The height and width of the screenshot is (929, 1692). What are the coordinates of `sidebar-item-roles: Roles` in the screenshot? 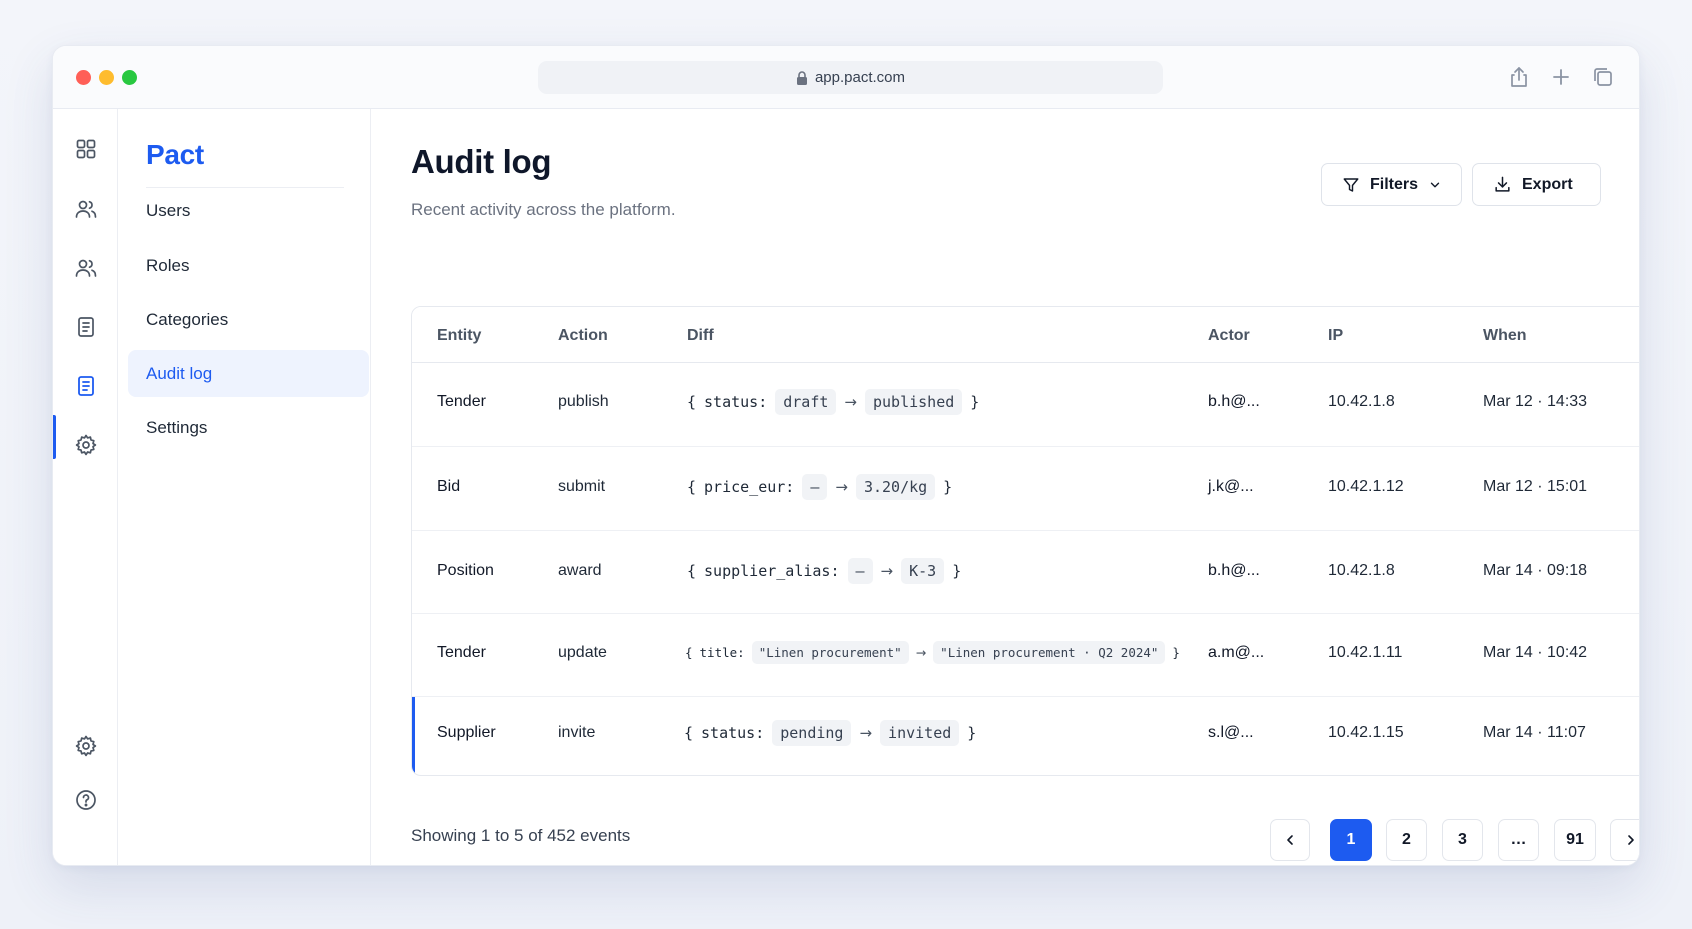 It's located at (248, 265).